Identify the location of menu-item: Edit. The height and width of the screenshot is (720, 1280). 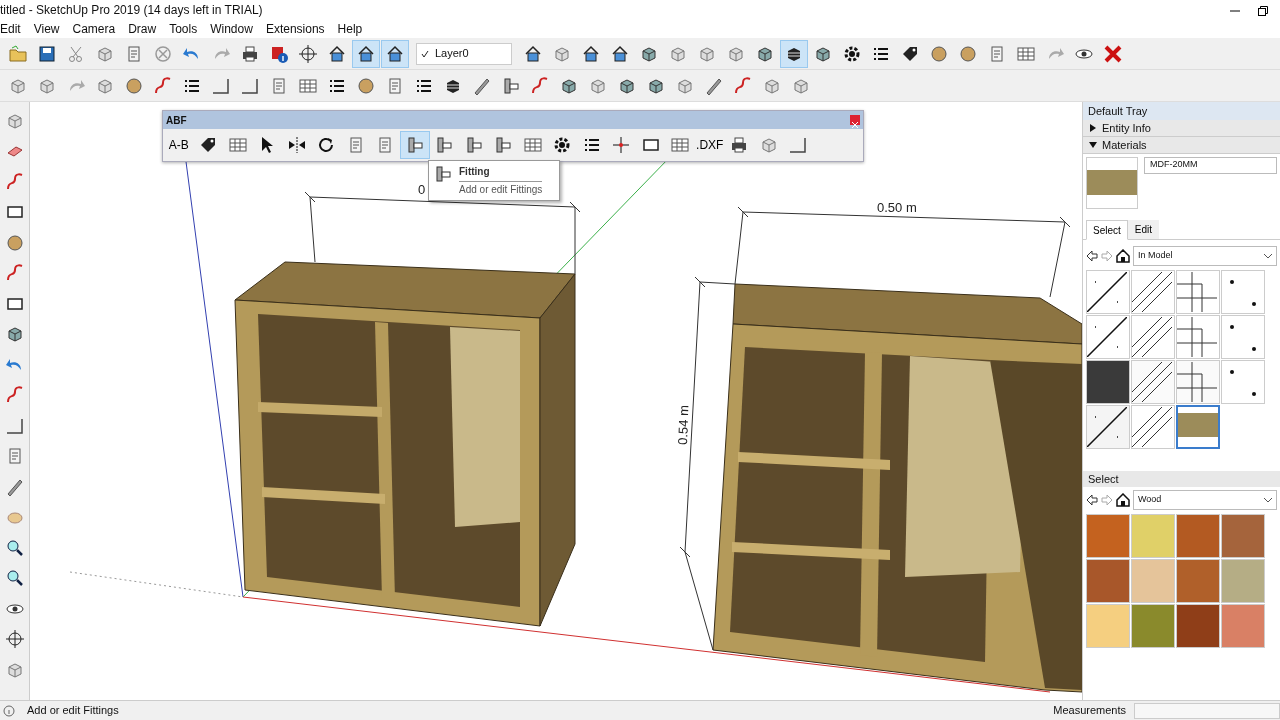
(10, 29).